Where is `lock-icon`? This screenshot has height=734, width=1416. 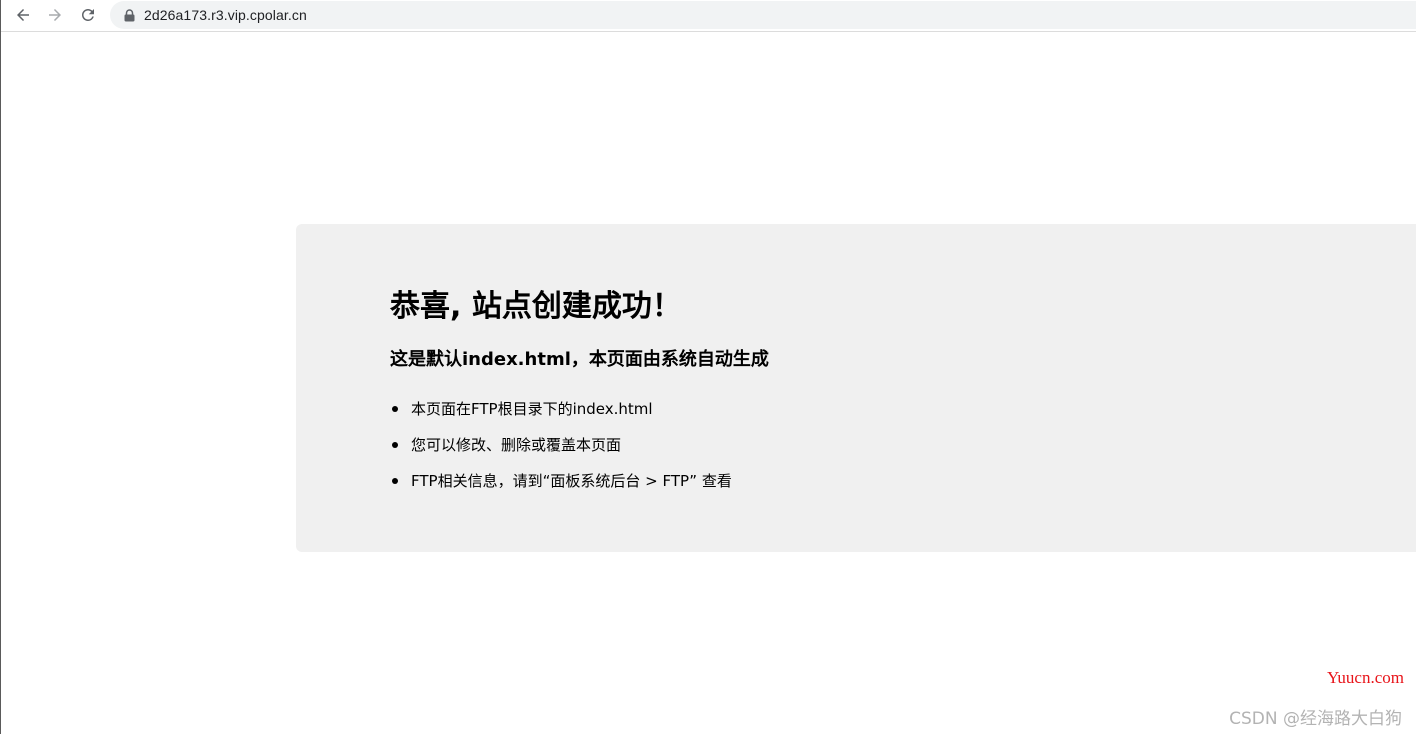
lock-icon is located at coordinates (129, 15).